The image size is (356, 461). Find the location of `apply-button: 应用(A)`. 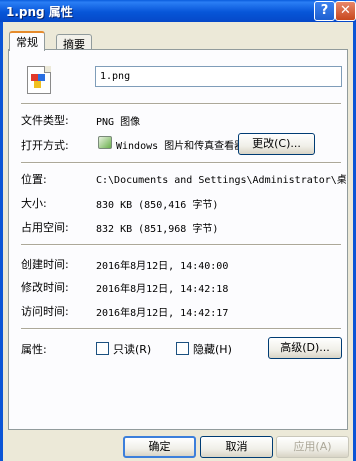

apply-button: 应用(A) is located at coordinates (312, 447).